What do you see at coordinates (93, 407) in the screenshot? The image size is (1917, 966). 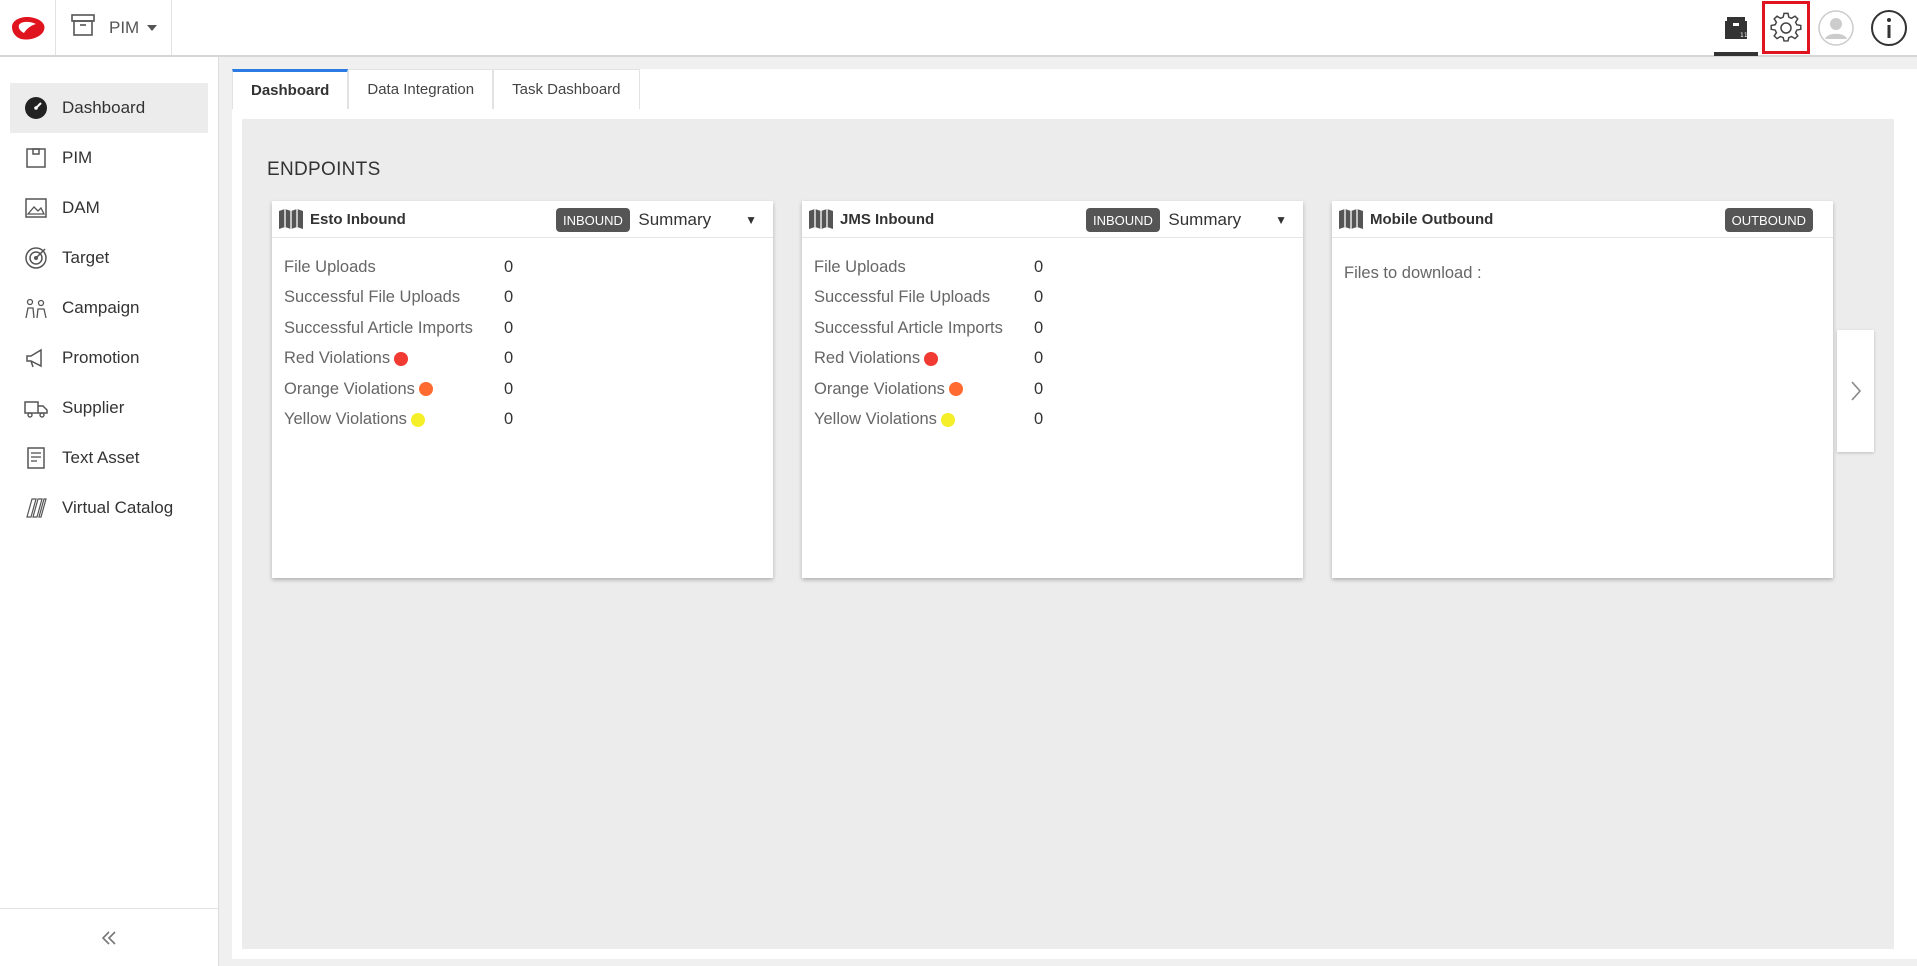 I see `sidebar-item-label: Supplier` at bounding box center [93, 407].